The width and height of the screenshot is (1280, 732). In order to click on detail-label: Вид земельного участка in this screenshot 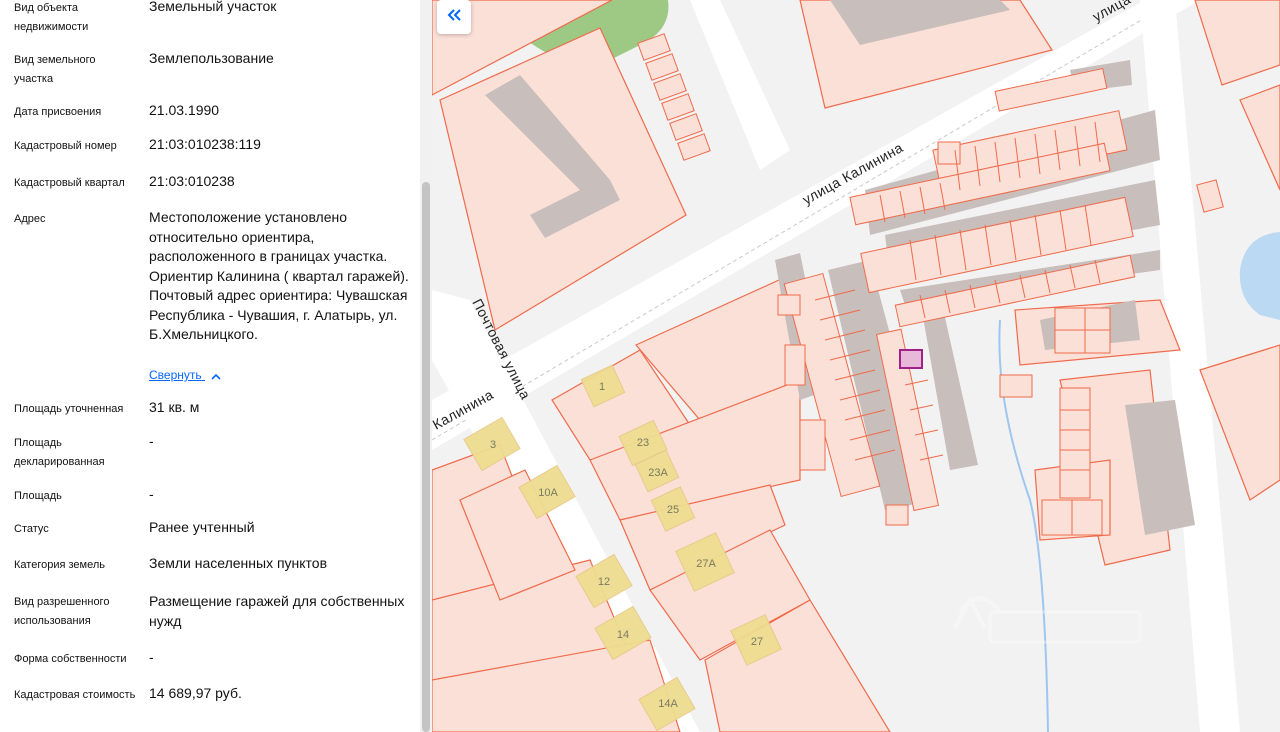, I will do `click(55, 69)`.